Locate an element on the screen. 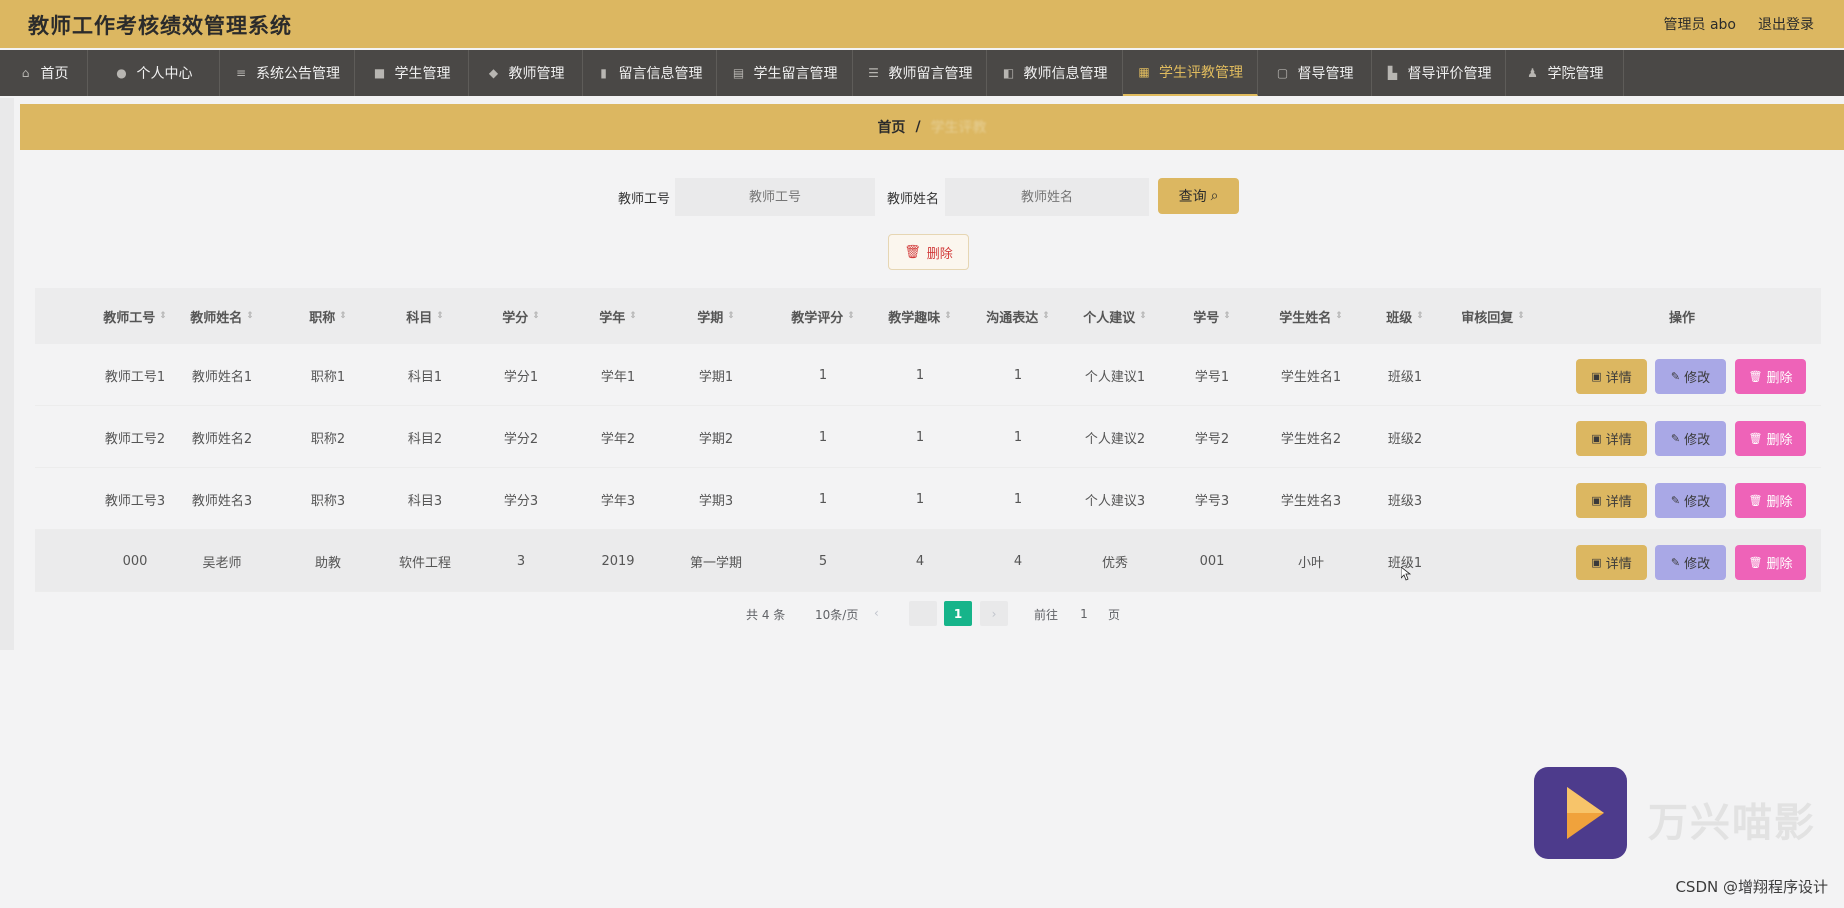 The image size is (1844, 908). csdn-credit: CSDN @增翔程序设计 is located at coordinates (1751, 887).